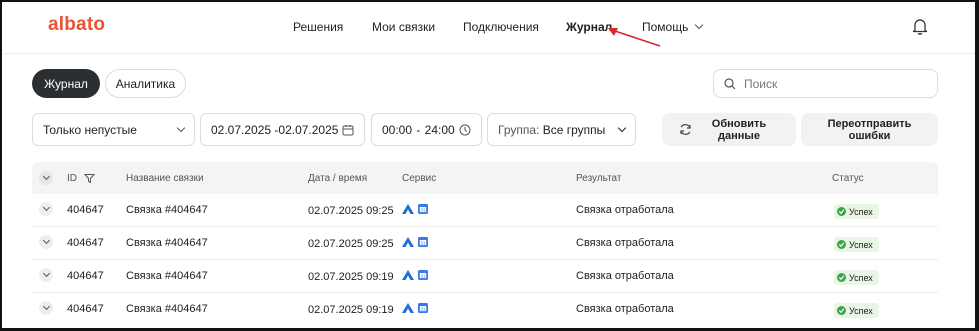 The height and width of the screenshot is (331, 979). Describe the element at coordinates (66, 83) in the screenshot. I see `tab-journal: Журнал` at that location.